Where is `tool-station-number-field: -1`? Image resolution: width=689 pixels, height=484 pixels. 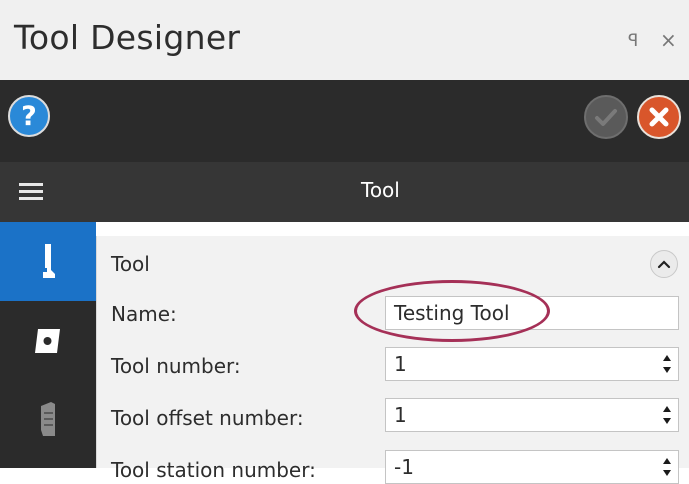 tool-station-number-field: -1 is located at coordinates (532, 467).